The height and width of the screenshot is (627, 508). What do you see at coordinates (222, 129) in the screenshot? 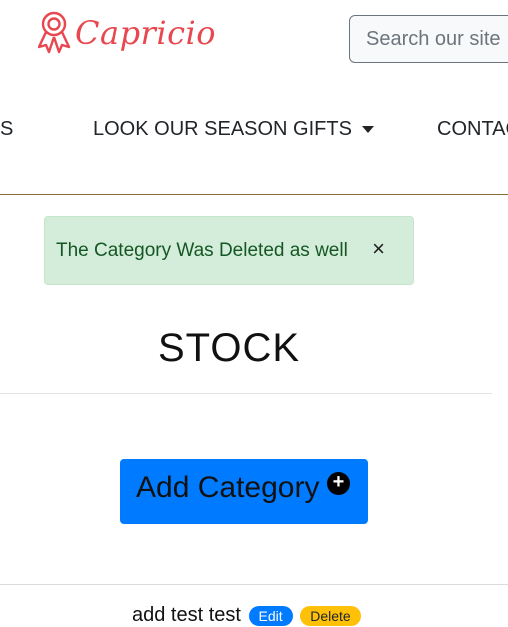
I see `nav-item-label: LOOK OUR SEASON GIFTS` at bounding box center [222, 129].